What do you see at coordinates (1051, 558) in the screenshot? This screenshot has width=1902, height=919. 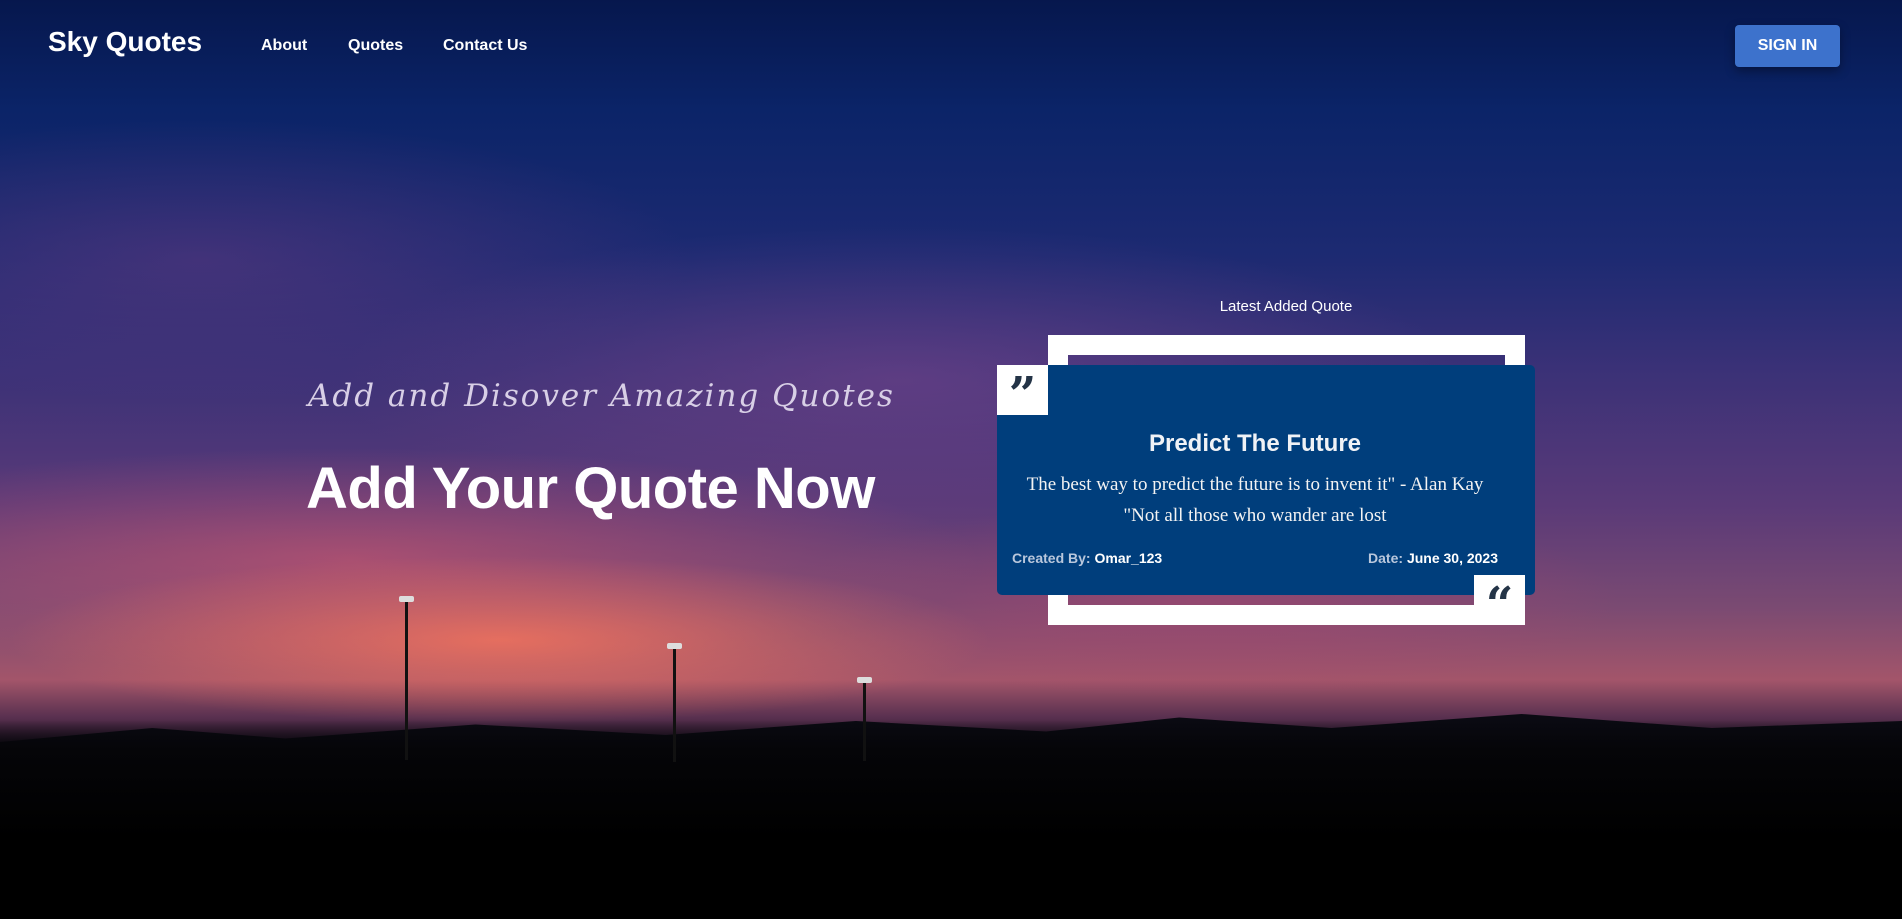 I see `created-label: Created By:` at bounding box center [1051, 558].